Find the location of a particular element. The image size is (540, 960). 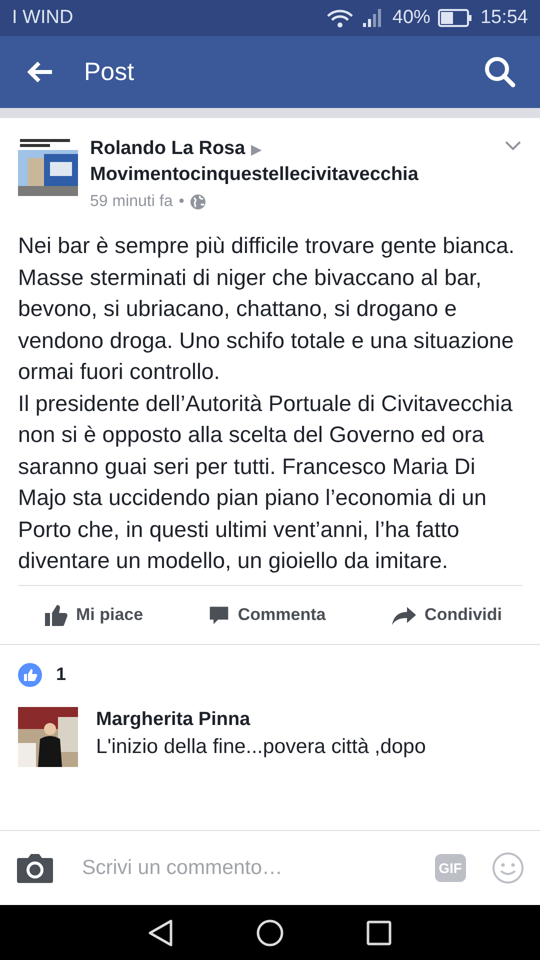

battery-icon is located at coordinates (455, 18).